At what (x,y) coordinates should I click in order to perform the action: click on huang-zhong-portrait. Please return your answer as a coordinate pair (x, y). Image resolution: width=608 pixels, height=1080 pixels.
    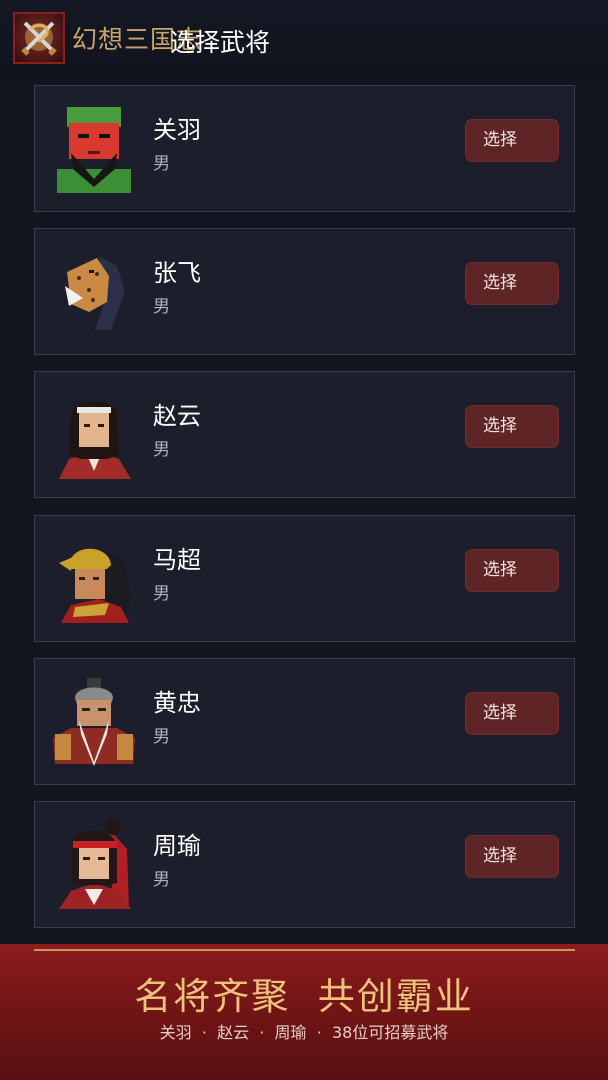
    Looking at the image, I should click on (94, 721).